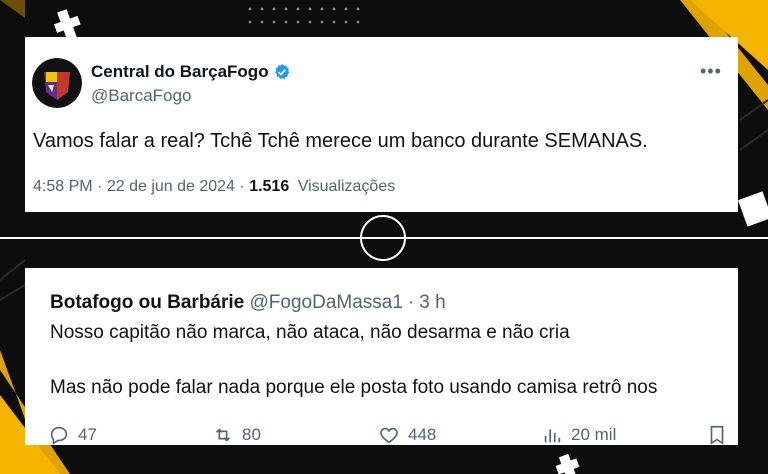 Image resolution: width=768 pixels, height=474 pixels. What do you see at coordinates (383, 238) in the screenshot?
I see `center-circle` at bounding box center [383, 238].